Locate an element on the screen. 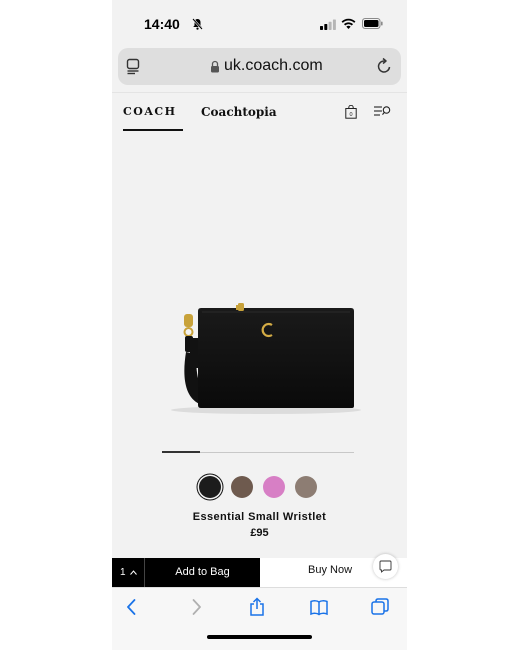  address-bar: uk.coach.com is located at coordinates (259, 66).